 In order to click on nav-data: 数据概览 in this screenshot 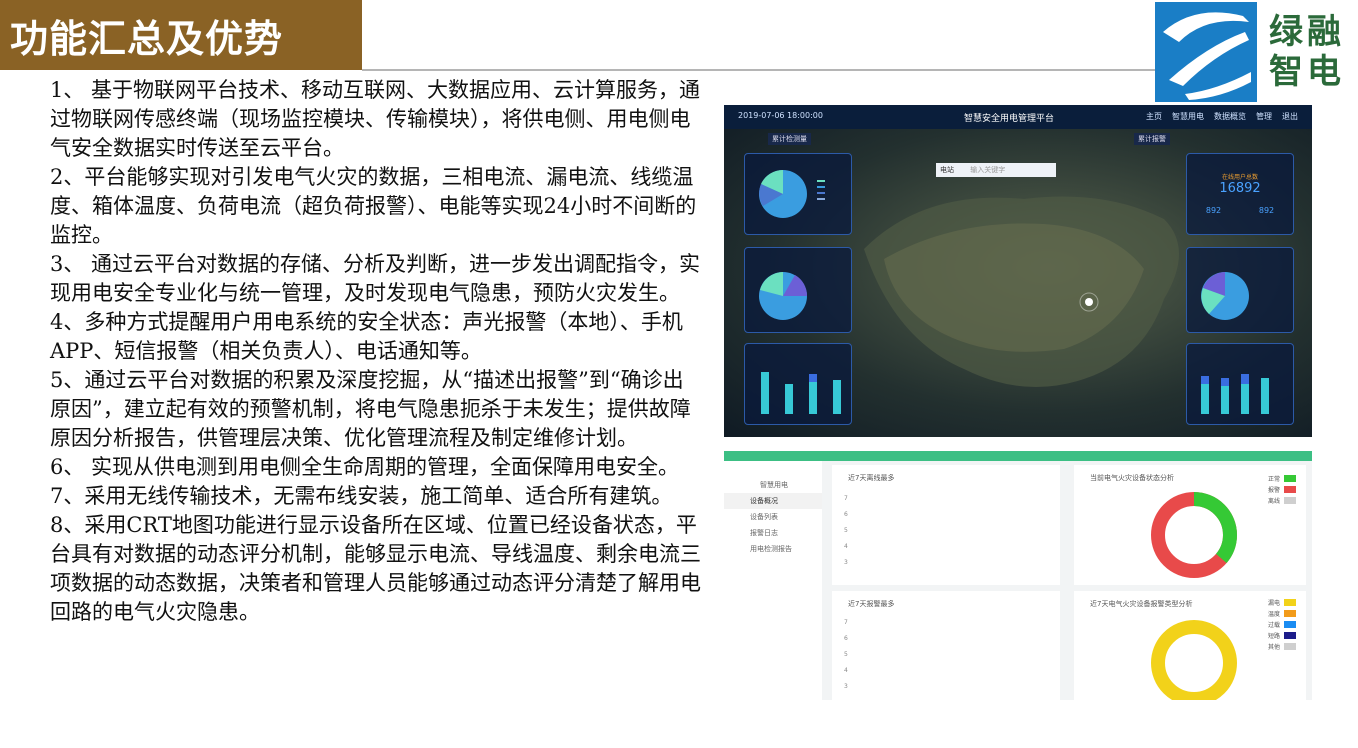, I will do `click(1230, 116)`.